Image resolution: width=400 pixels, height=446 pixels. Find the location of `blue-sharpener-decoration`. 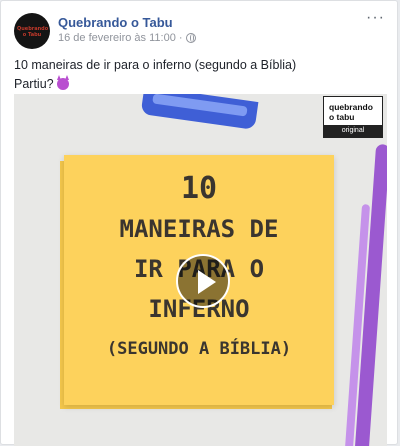

blue-sharpener-decoration is located at coordinates (199, 112).